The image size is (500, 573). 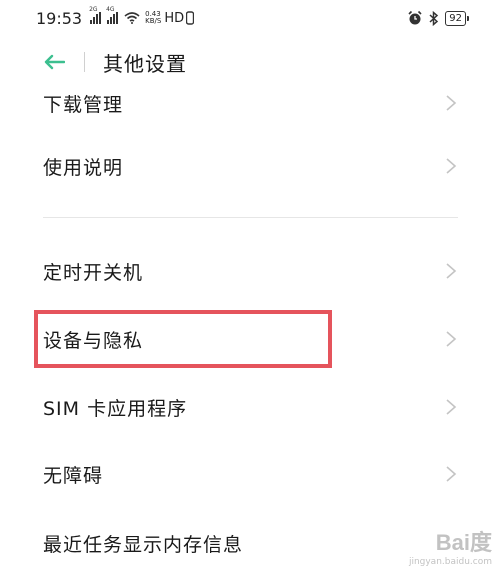 I want to click on status-bar: 19:53 2G 4G 0.43 KB/S HD 92, so click(x=250, y=18).